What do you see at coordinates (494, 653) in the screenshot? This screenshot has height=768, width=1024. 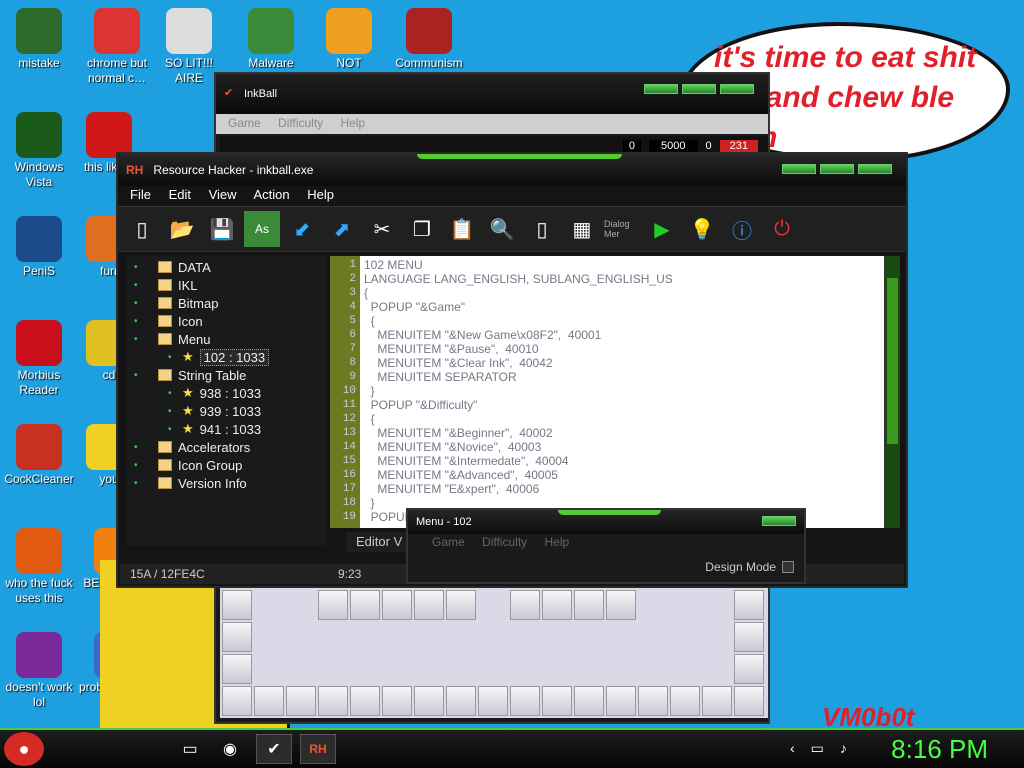 I see `inkball-board` at bounding box center [494, 653].